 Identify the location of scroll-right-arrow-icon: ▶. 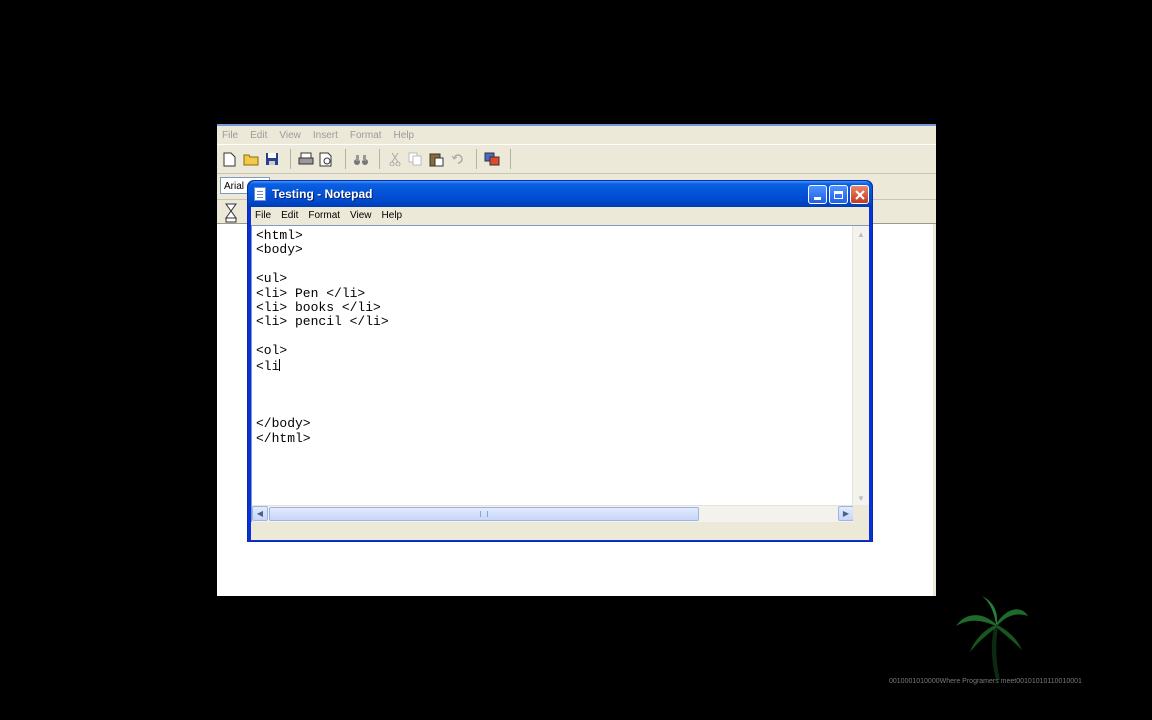
(846, 513).